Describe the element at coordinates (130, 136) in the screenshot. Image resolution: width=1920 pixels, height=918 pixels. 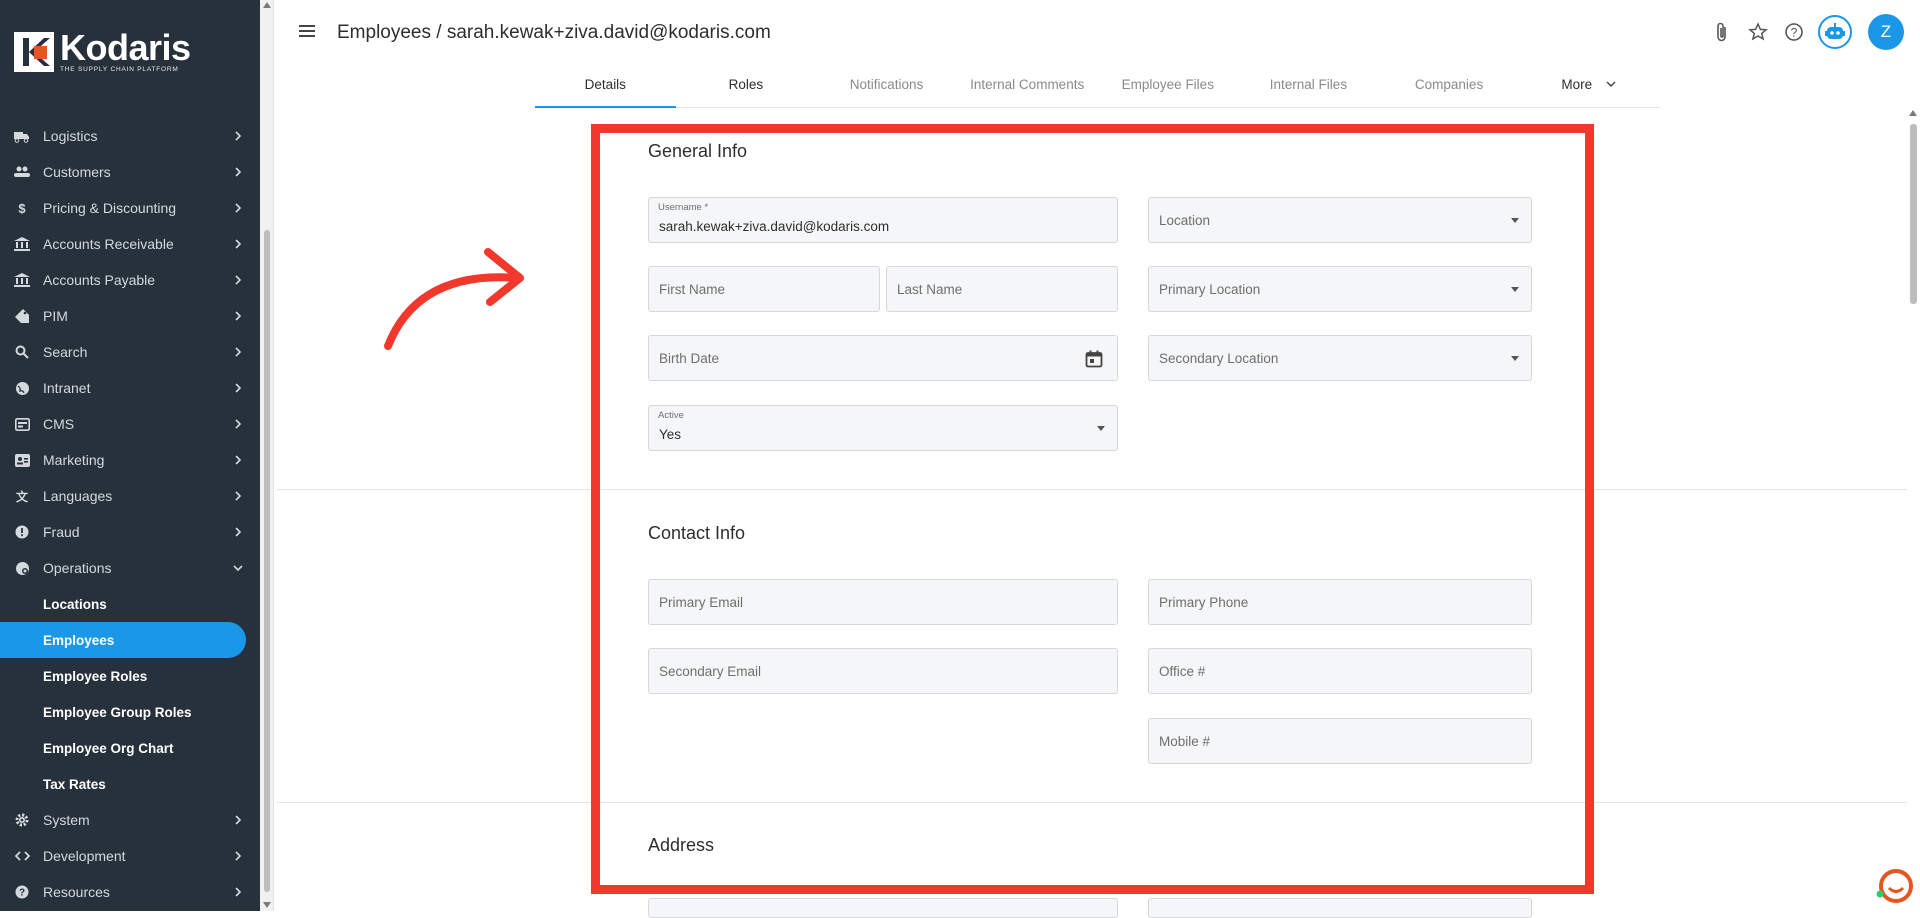
I see `sidebar-item-logistics: Logistics` at that location.